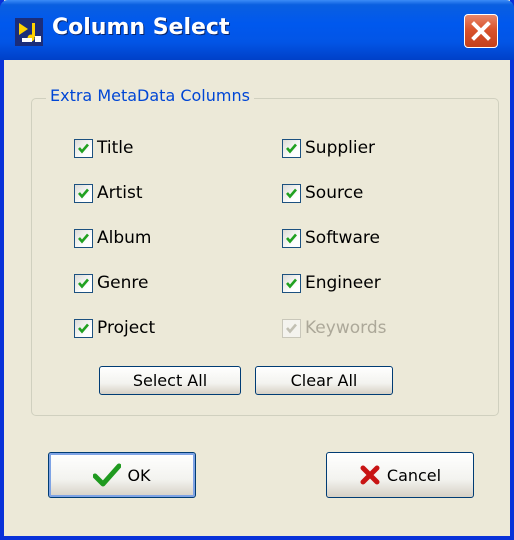  Describe the element at coordinates (340, 148) in the screenshot. I see `checkbox-label: Supplier` at that location.